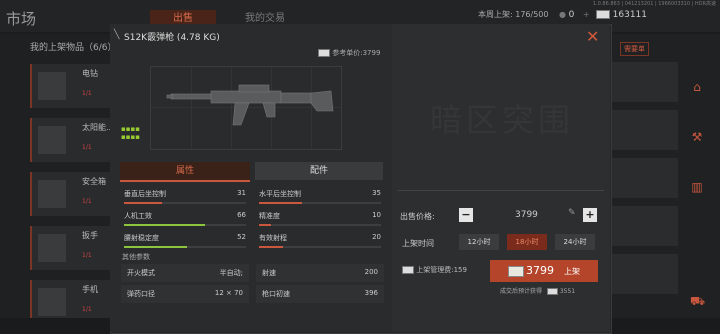 This screenshot has height=334, width=720. I want to click on item-name: 电钻, so click(90, 73).